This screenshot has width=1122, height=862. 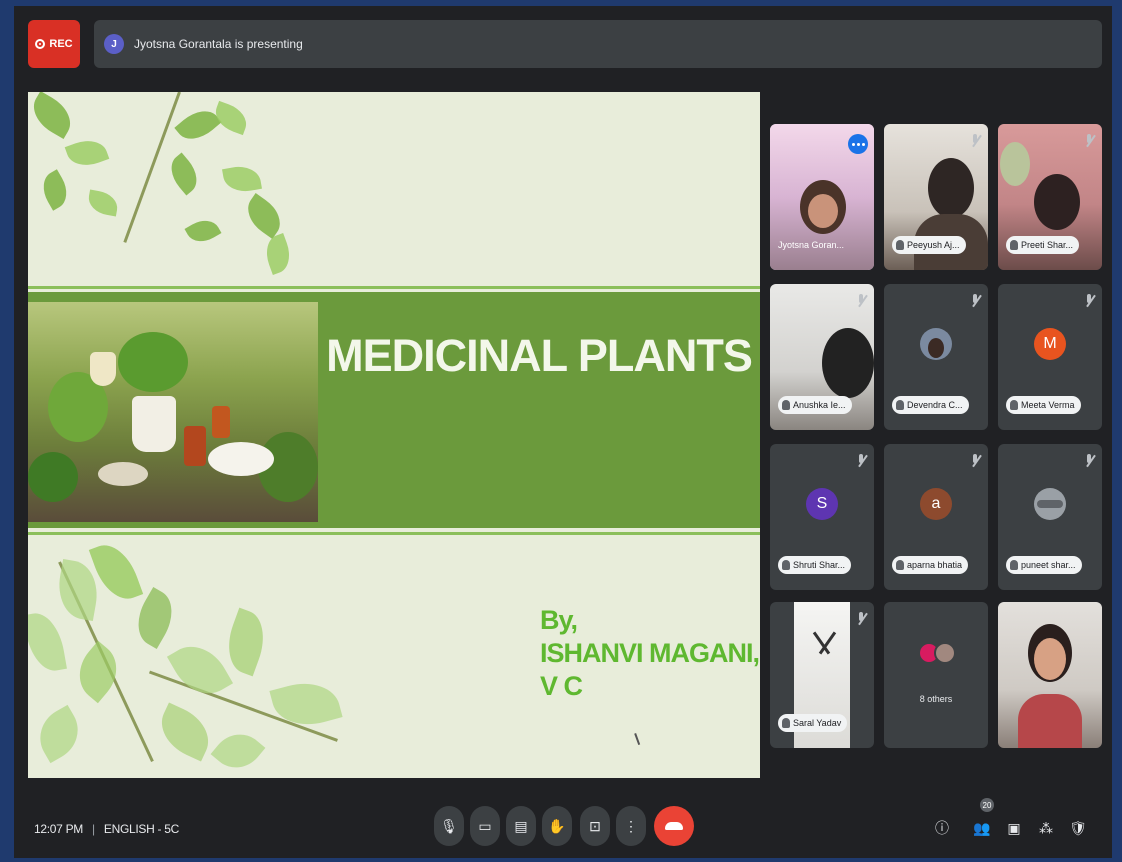 I want to click on present-icon: ⊡, so click(x=595, y=825).